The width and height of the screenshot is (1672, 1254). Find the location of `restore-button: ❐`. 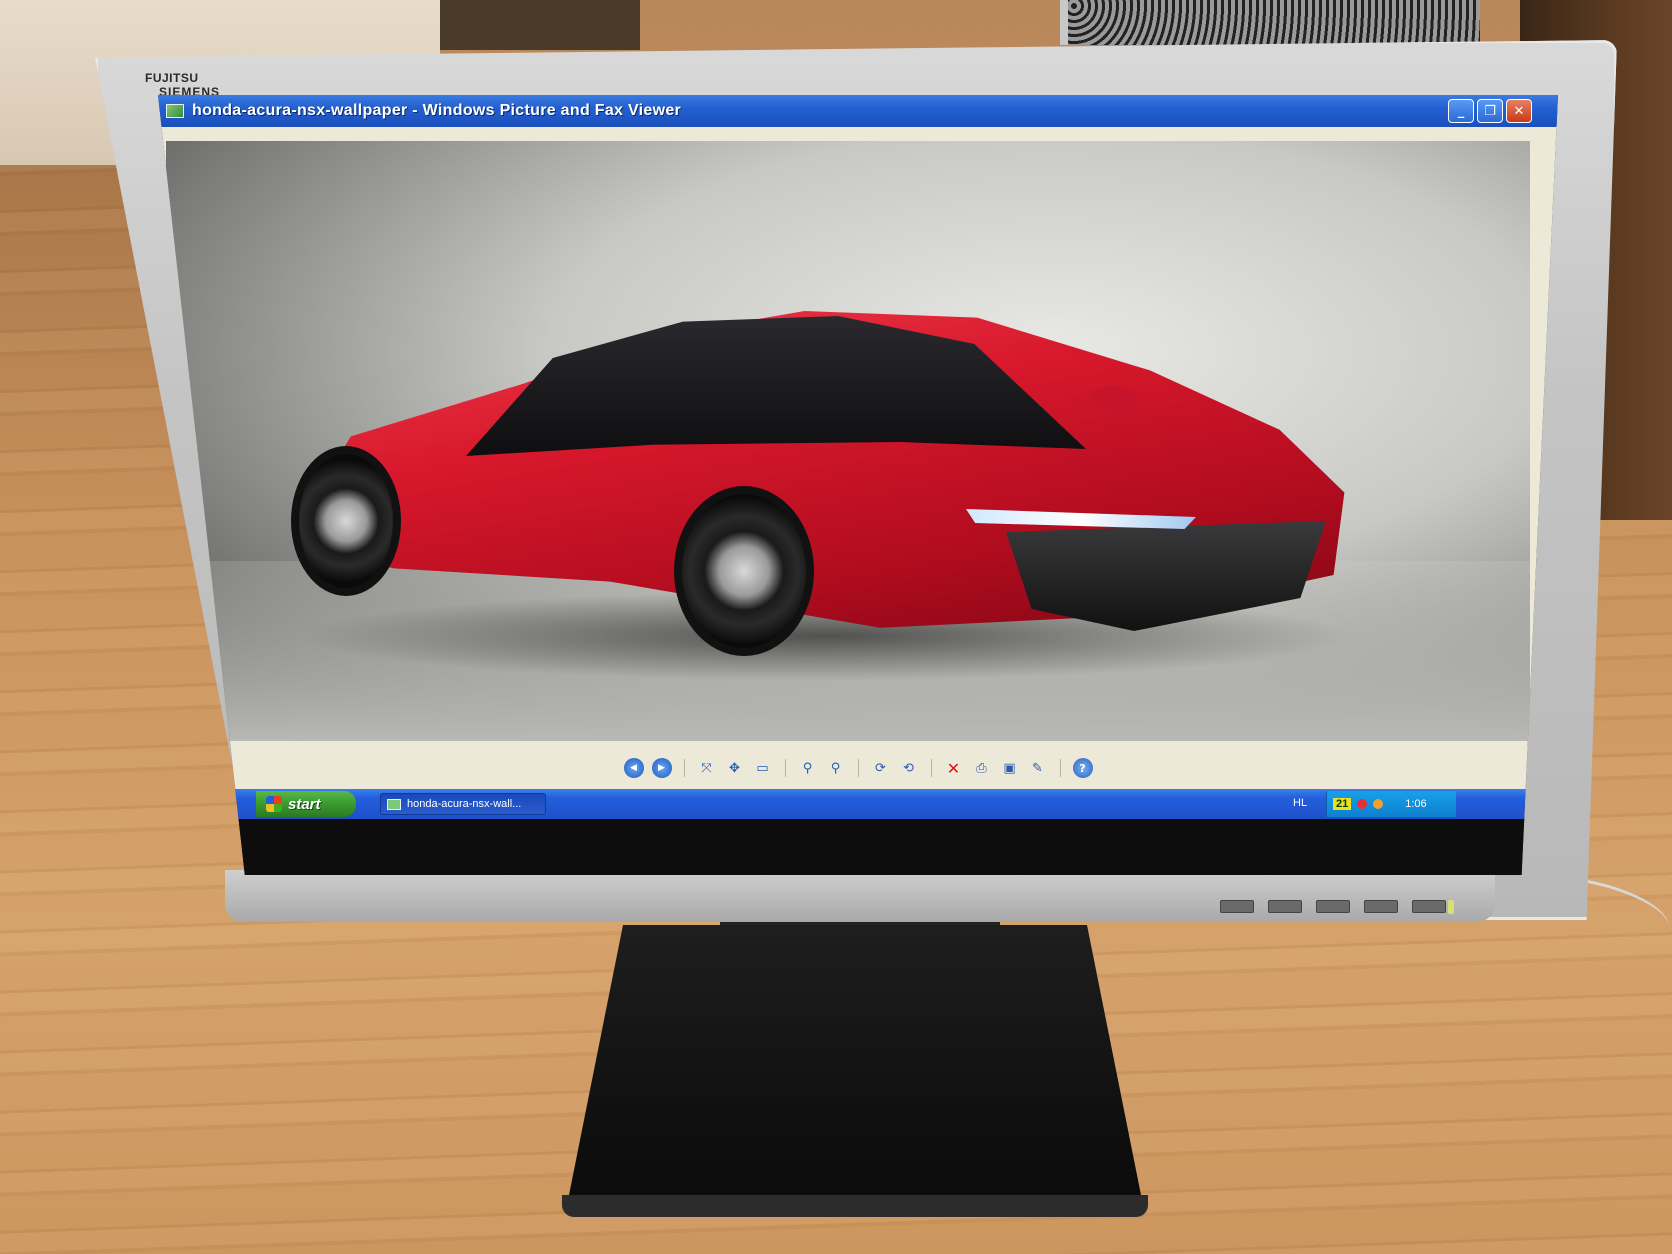

restore-button: ❐ is located at coordinates (1490, 111).